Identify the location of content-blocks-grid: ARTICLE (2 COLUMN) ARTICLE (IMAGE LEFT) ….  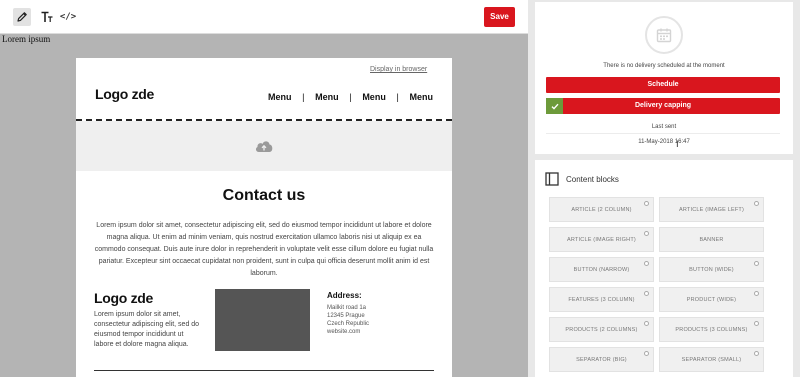
(656, 284).